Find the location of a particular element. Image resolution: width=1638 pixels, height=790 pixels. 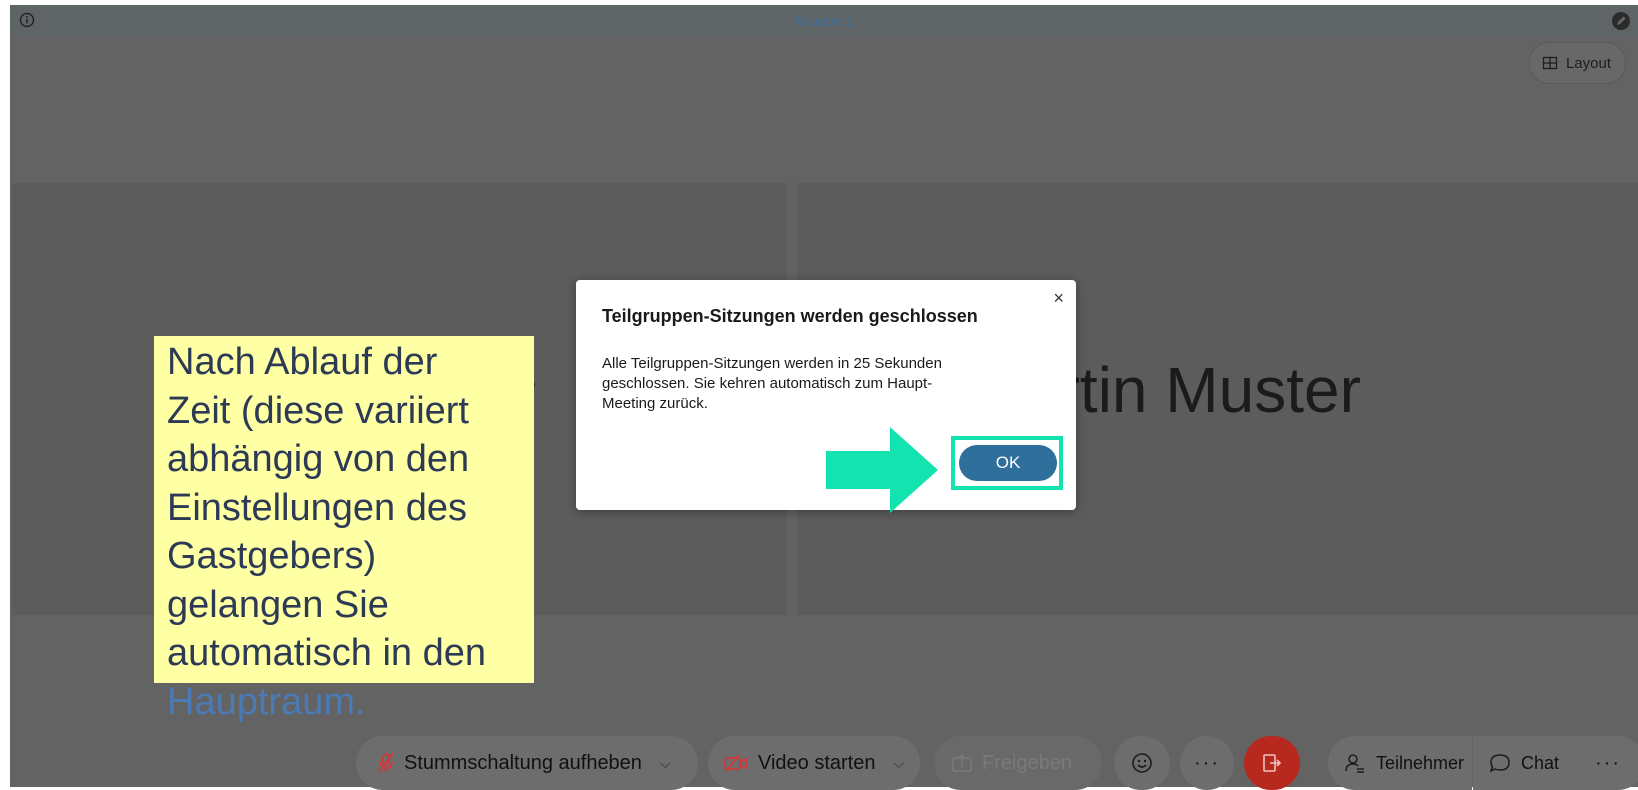

arrow-right-icon is located at coordinates (882, 470).